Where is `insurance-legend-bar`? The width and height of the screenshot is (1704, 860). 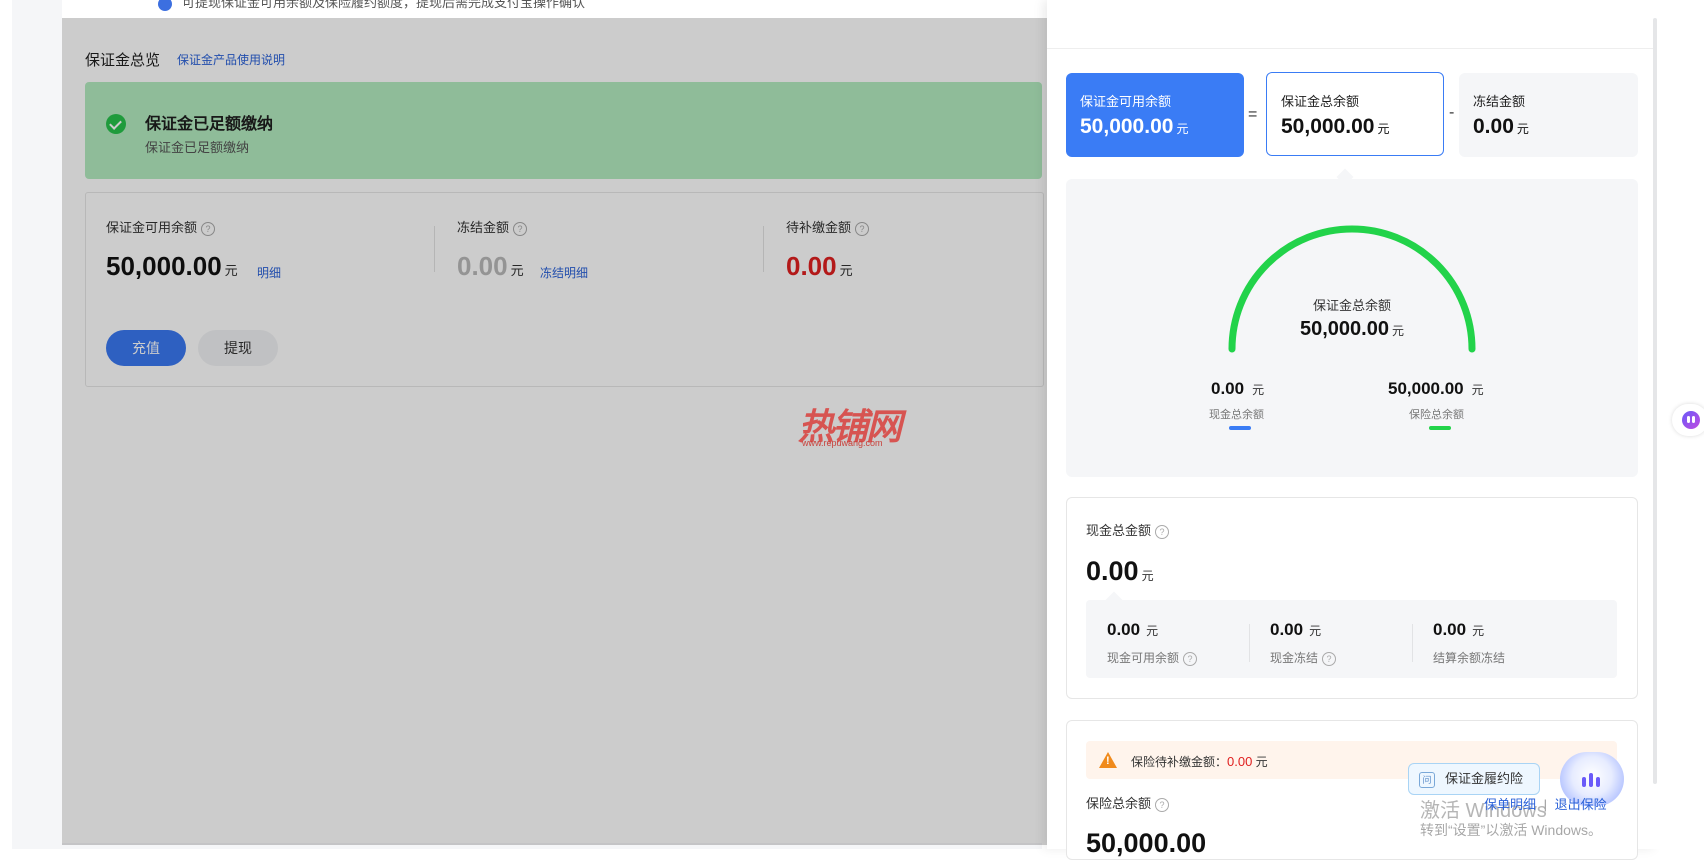 insurance-legend-bar is located at coordinates (1440, 428).